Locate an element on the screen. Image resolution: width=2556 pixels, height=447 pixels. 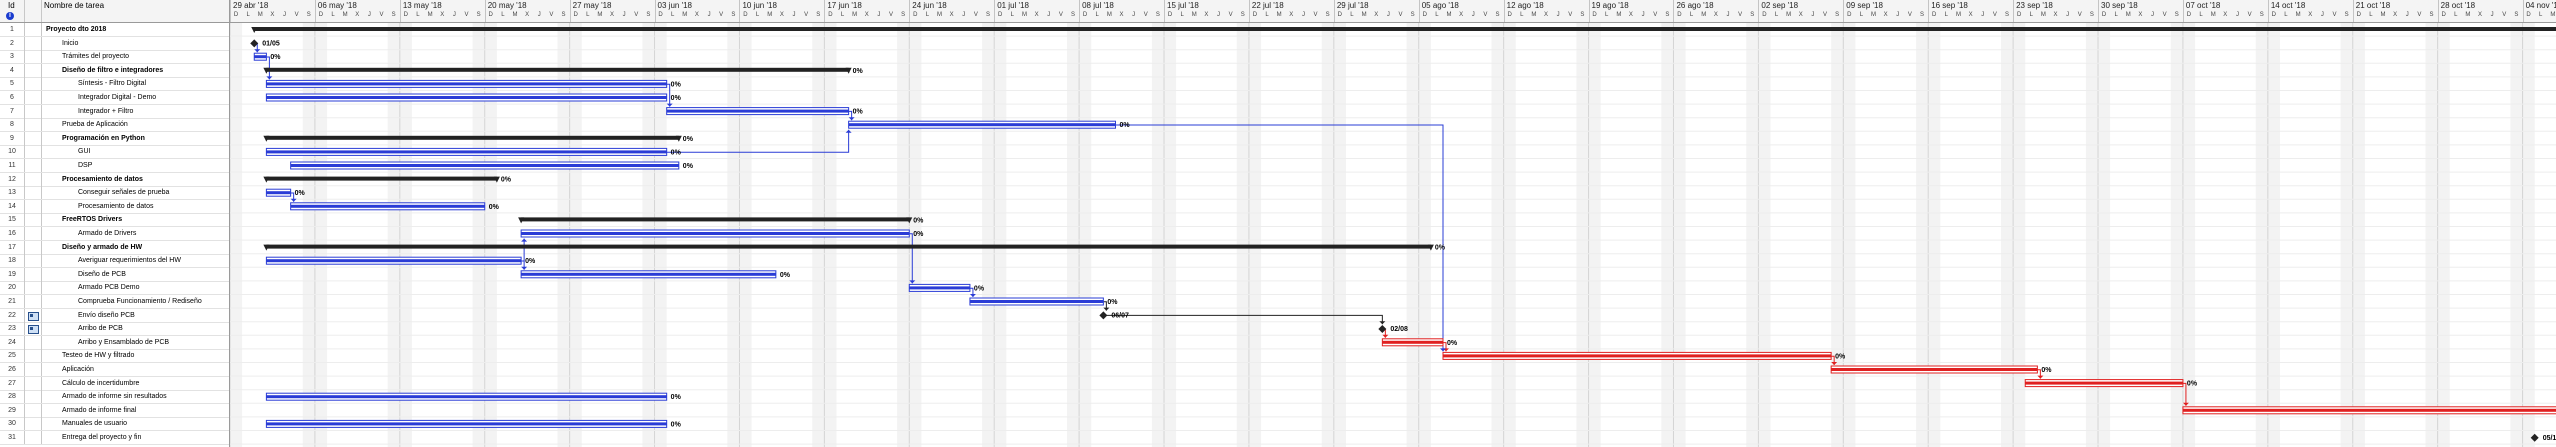
bar-label: 05/11 is located at coordinates (2549, 438).